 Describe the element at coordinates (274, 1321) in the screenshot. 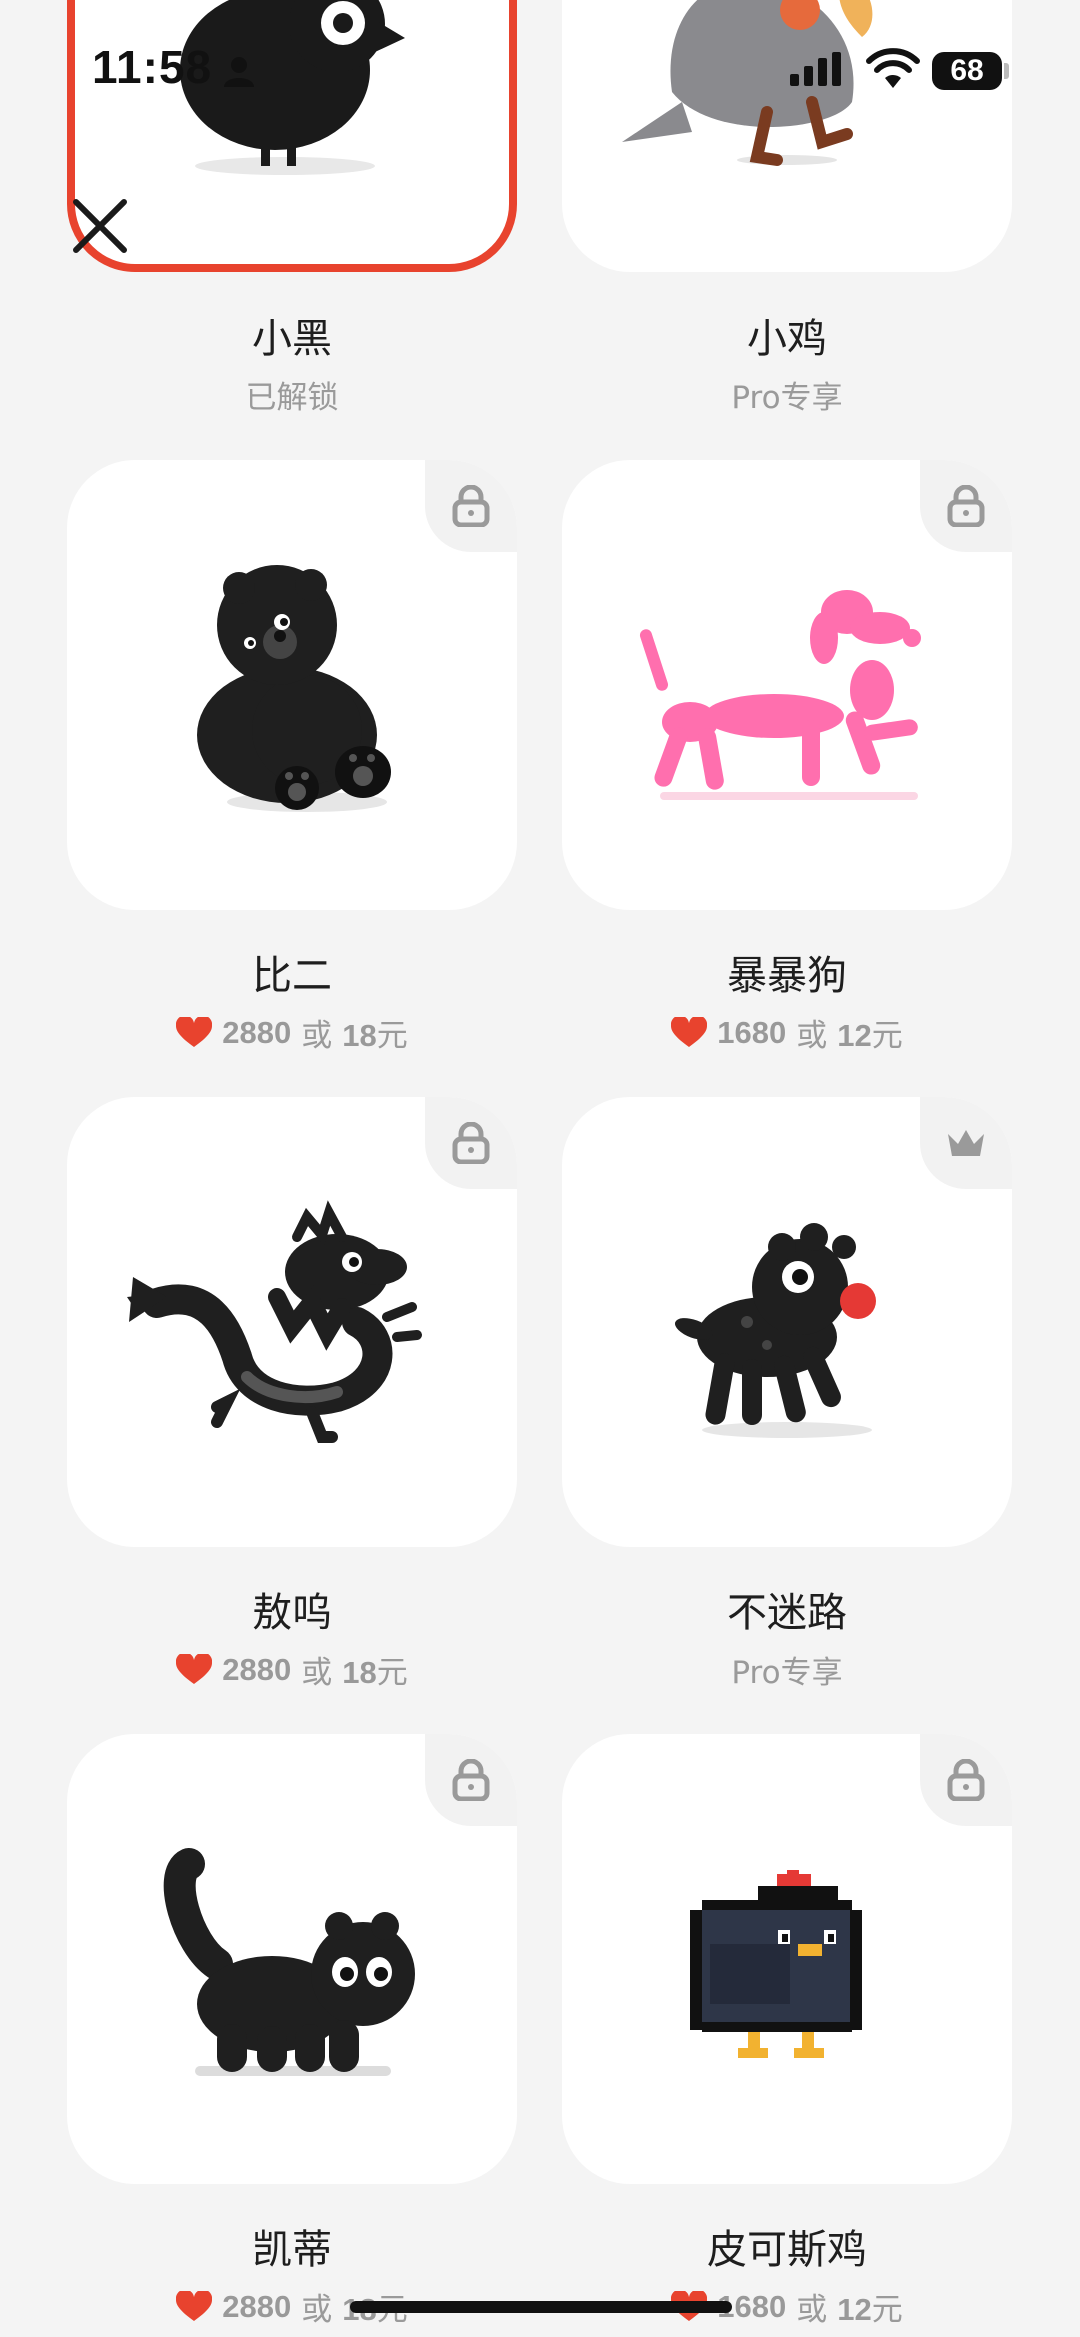

I see `dragon-illustration` at that location.